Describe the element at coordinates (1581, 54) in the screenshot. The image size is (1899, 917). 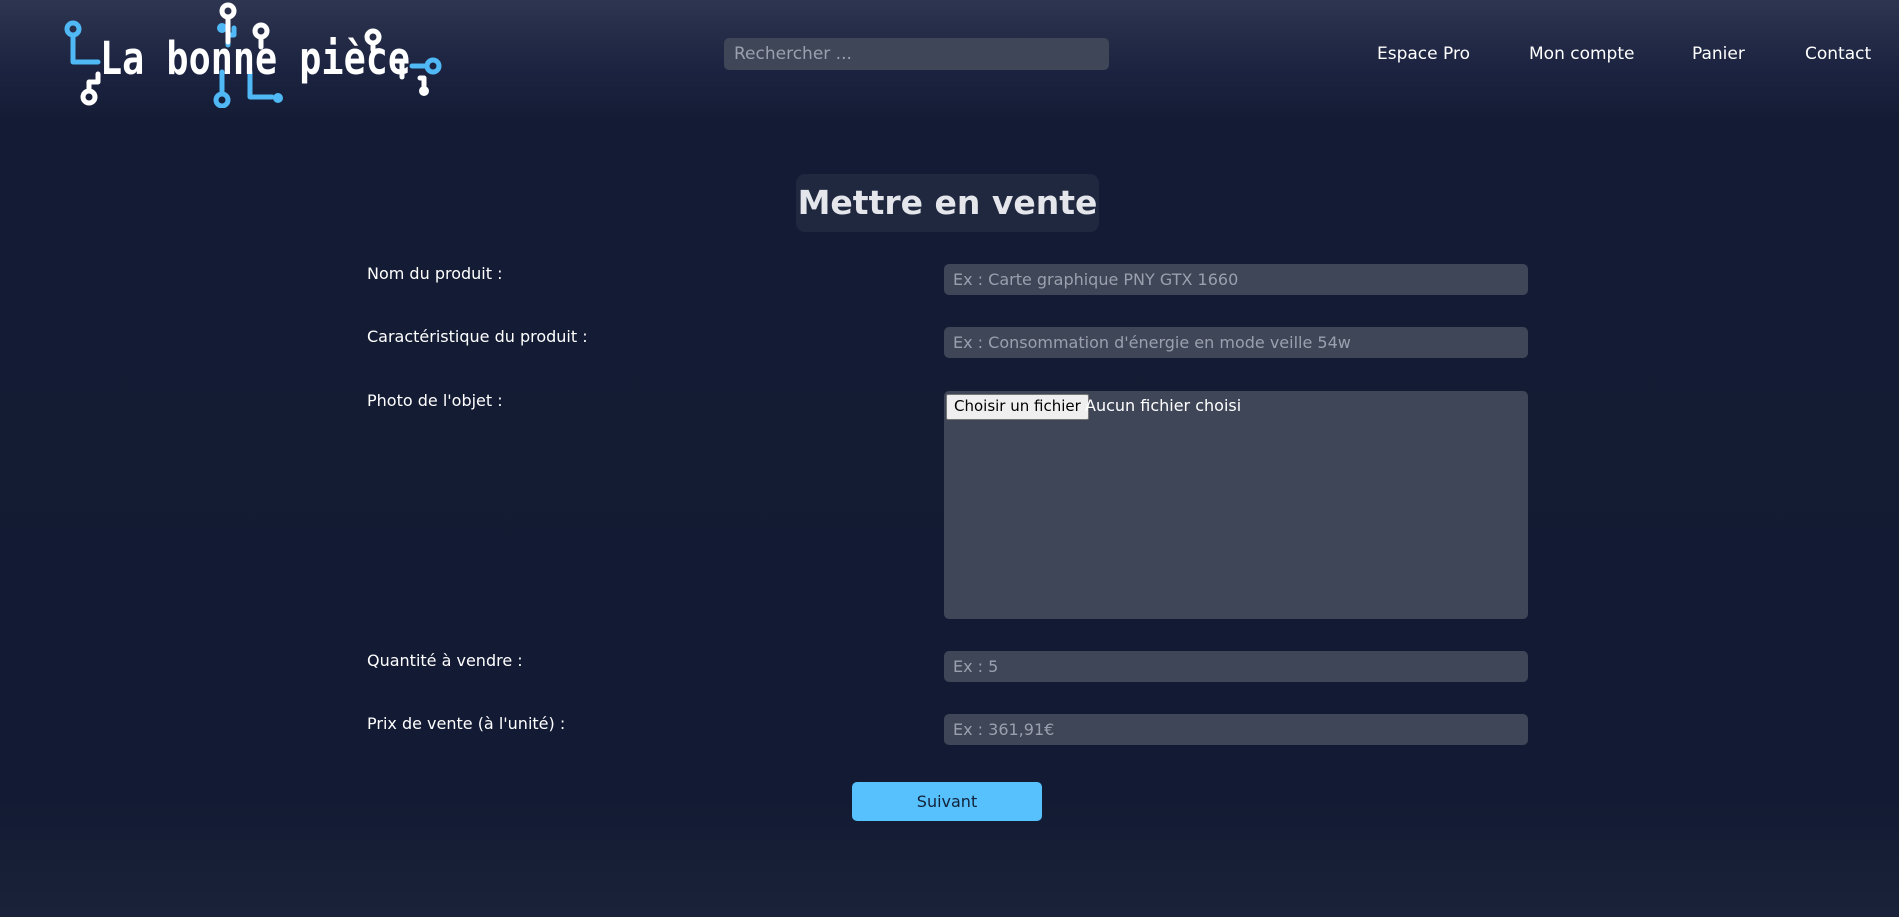
I see `nav-mon-compte: Mon compte` at that location.